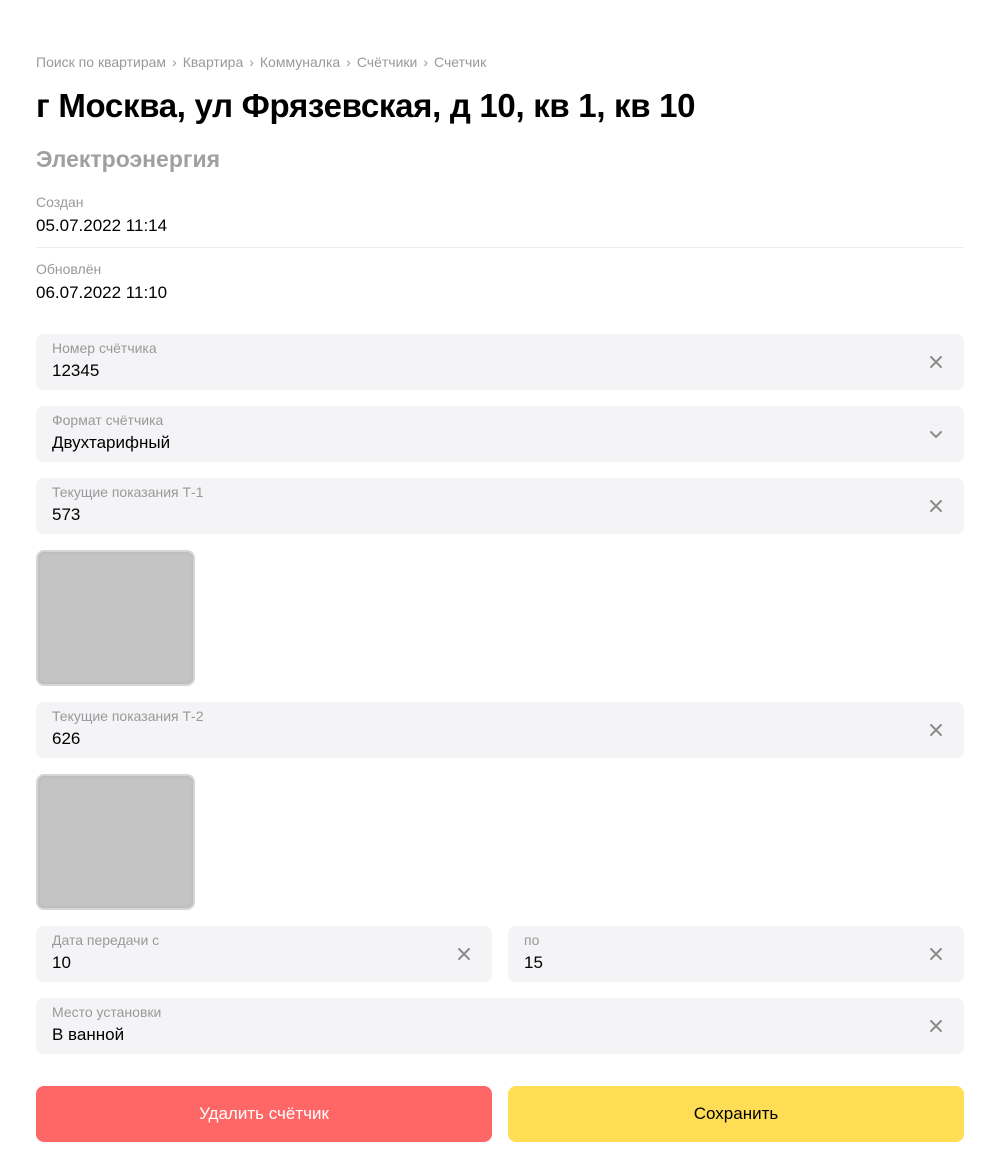  Describe the element at coordinates (500, 247) in the screenshot. I see `divider` at that location.